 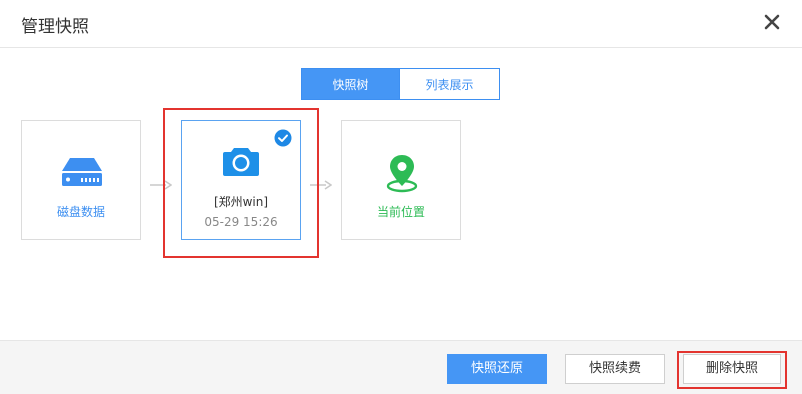 I want to click on restore-snapshot-button: 快照还原, so click(x=497, y=369).